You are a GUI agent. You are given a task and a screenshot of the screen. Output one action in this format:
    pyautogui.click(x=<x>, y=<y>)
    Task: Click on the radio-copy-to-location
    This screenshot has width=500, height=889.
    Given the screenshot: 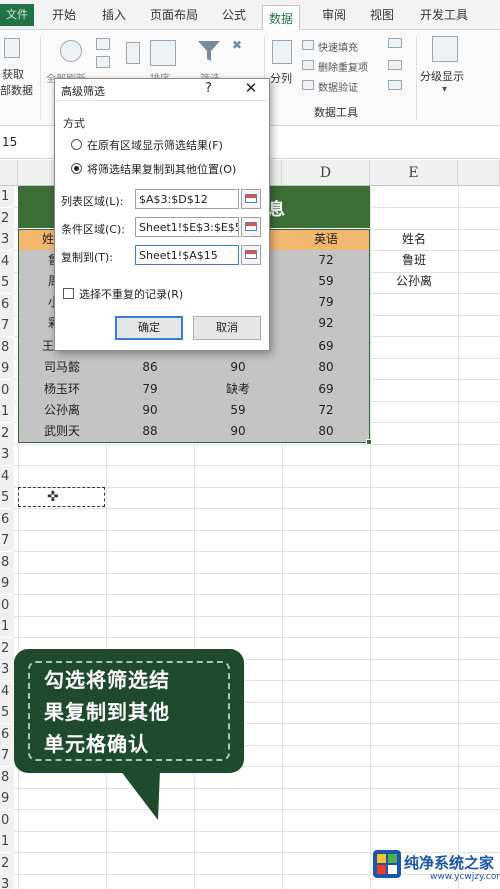 What is the action you would take?
    pyautogui.click(x=76, y=168)
    